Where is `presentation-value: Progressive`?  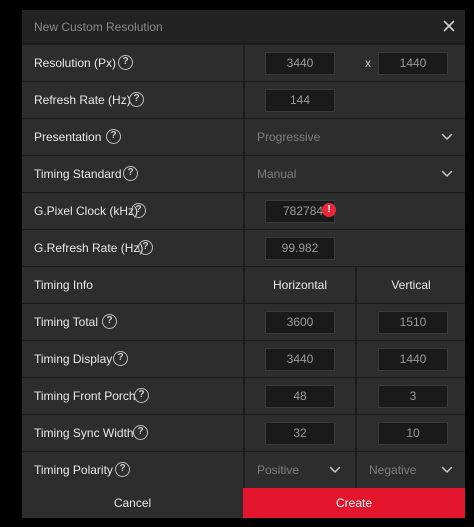
presentation-value: Progressive is located at coordinates (289, 137).